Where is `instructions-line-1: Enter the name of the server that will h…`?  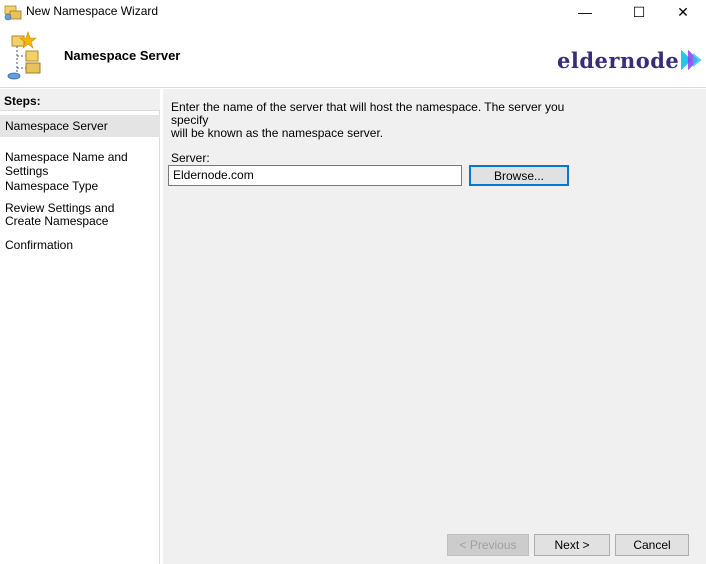
instructions-line-1: Enter the name of the server that will h… is located at coordinates (368, 113).